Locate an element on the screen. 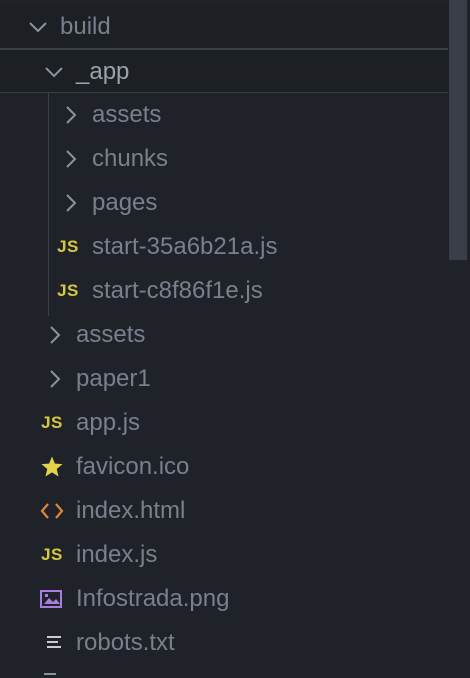 The image size is (470, 678). tree-row-partial is located at coordinates (224, 671).